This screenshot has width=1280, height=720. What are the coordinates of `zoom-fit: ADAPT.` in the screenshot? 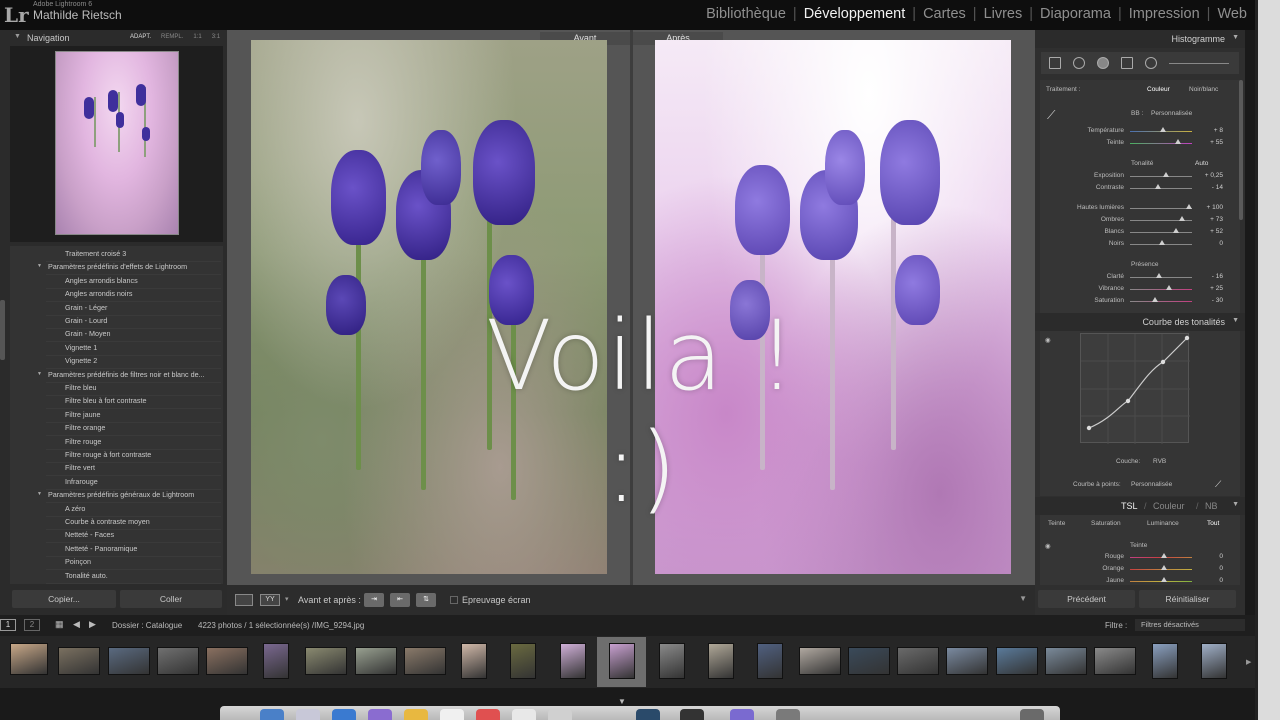 It's located at (140, 37).